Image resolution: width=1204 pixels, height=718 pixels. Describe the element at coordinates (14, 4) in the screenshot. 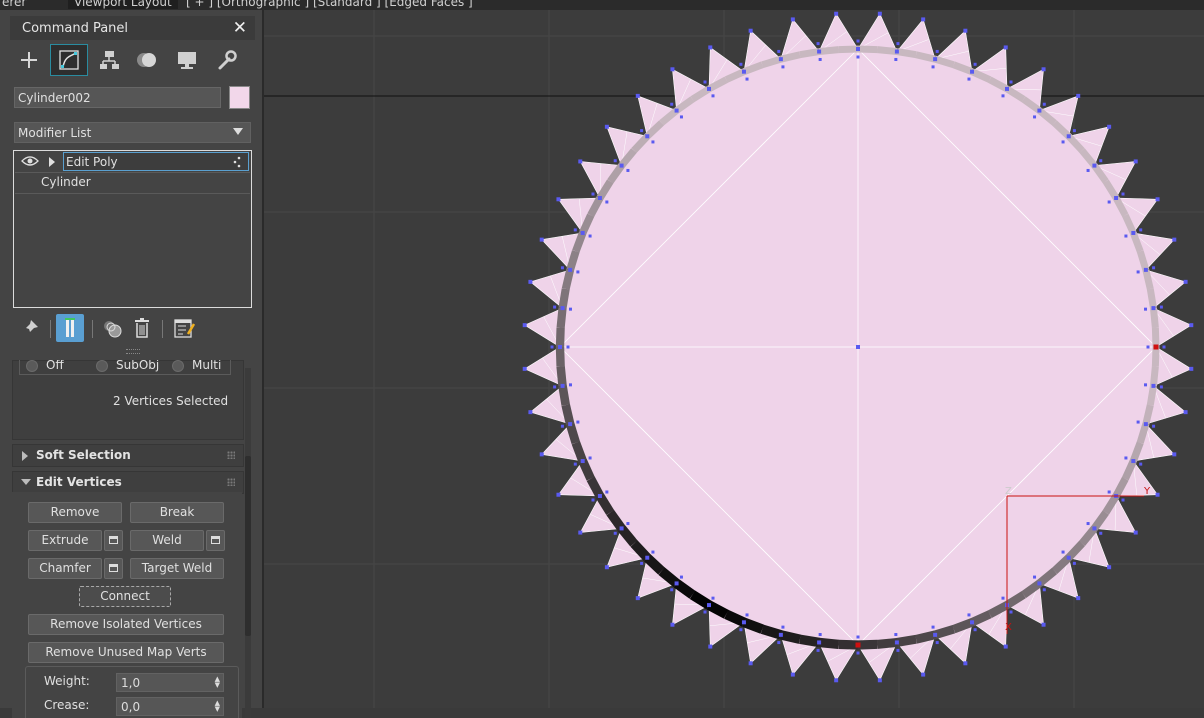

I see `tab-fragment: erer` at that location.